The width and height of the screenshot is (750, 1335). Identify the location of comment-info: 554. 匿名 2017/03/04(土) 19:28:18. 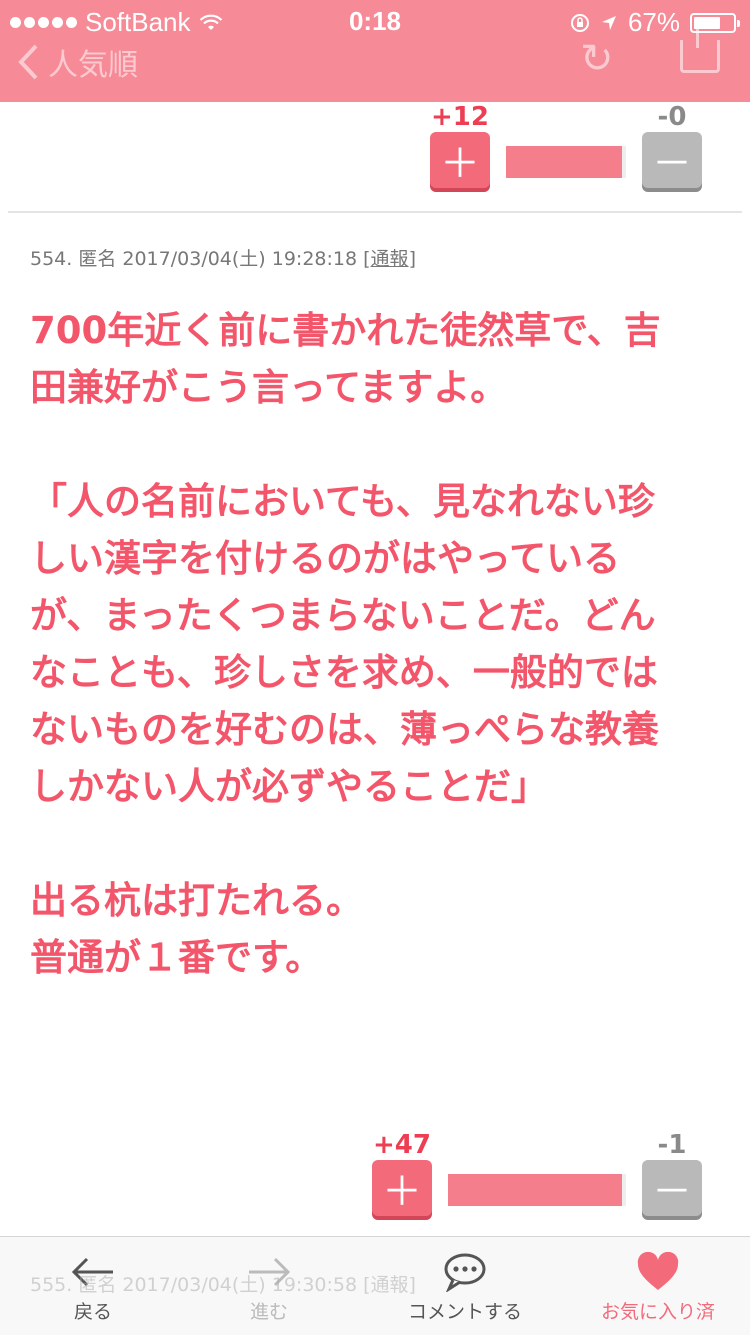
(194, 259).